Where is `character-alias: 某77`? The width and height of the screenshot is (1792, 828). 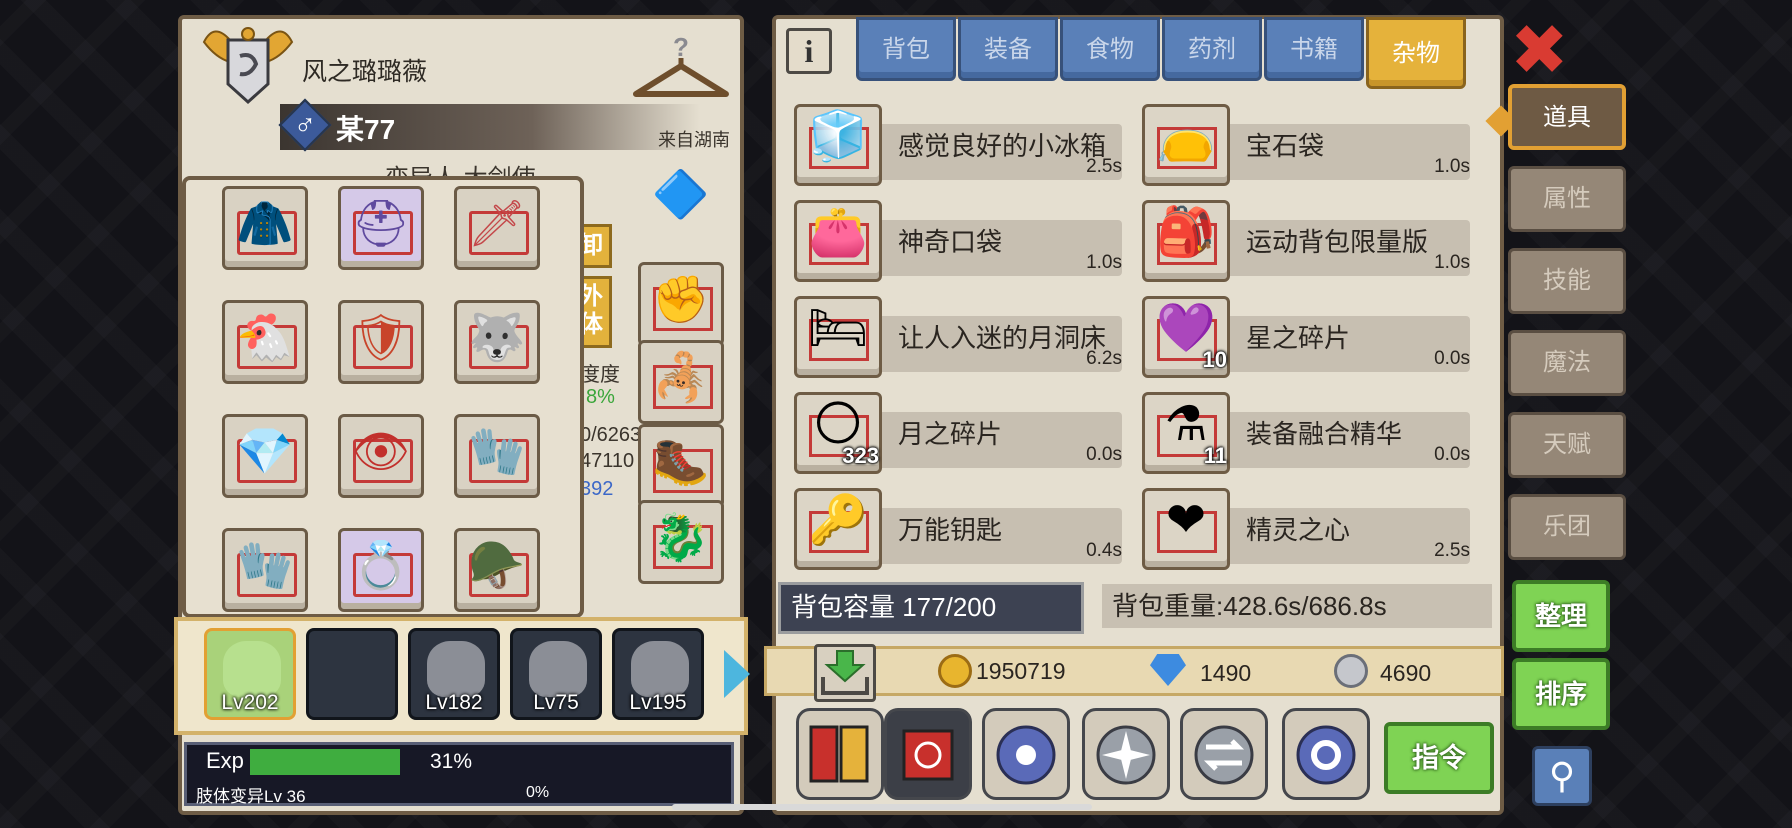
character-alias: 某77 is located at coordinates (366, 129).